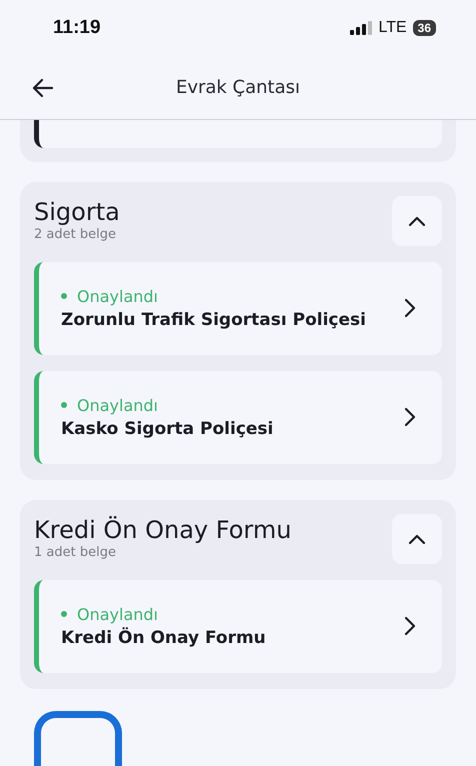  I want to click on battery-level: 36, so click(424, 28).